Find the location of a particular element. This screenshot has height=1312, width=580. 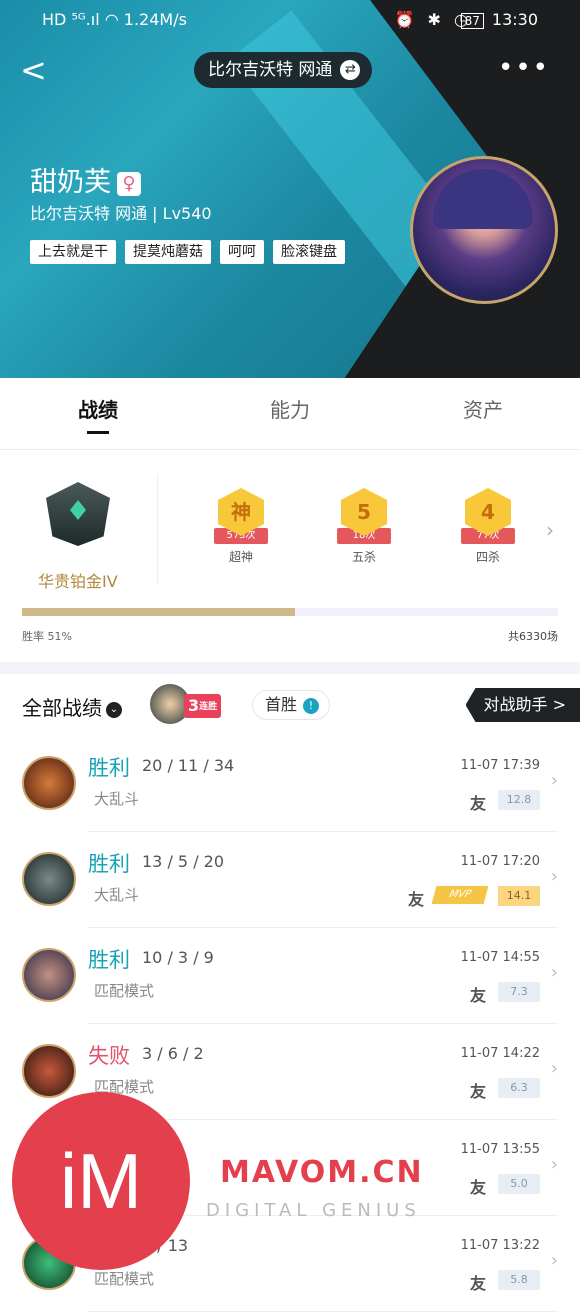

first-win-button: 首胜! is located at coordinates (291, 705).